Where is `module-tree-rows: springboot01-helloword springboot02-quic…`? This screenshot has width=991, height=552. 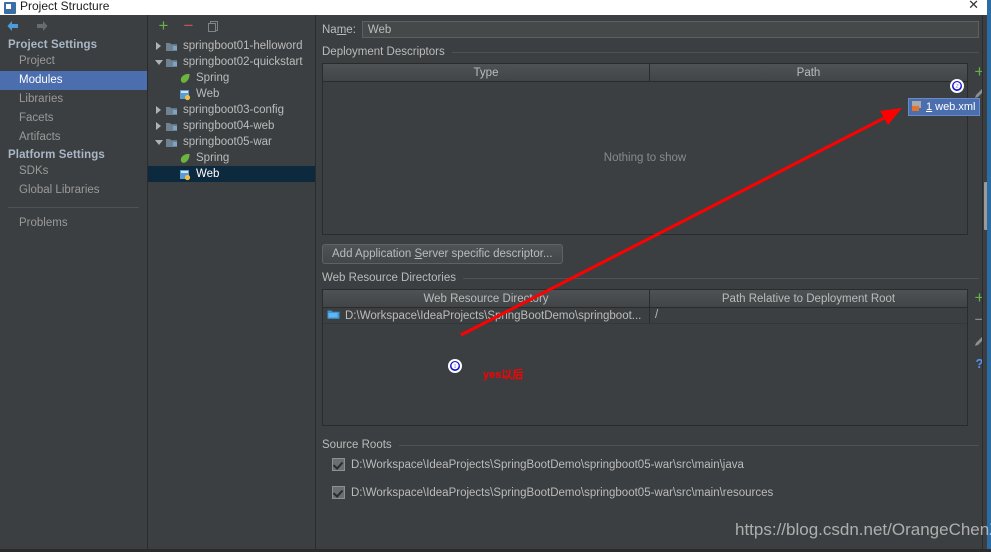
module-tree-rows: springboot01-helloword springboot02-quic… is located at coordinates (231, 109).